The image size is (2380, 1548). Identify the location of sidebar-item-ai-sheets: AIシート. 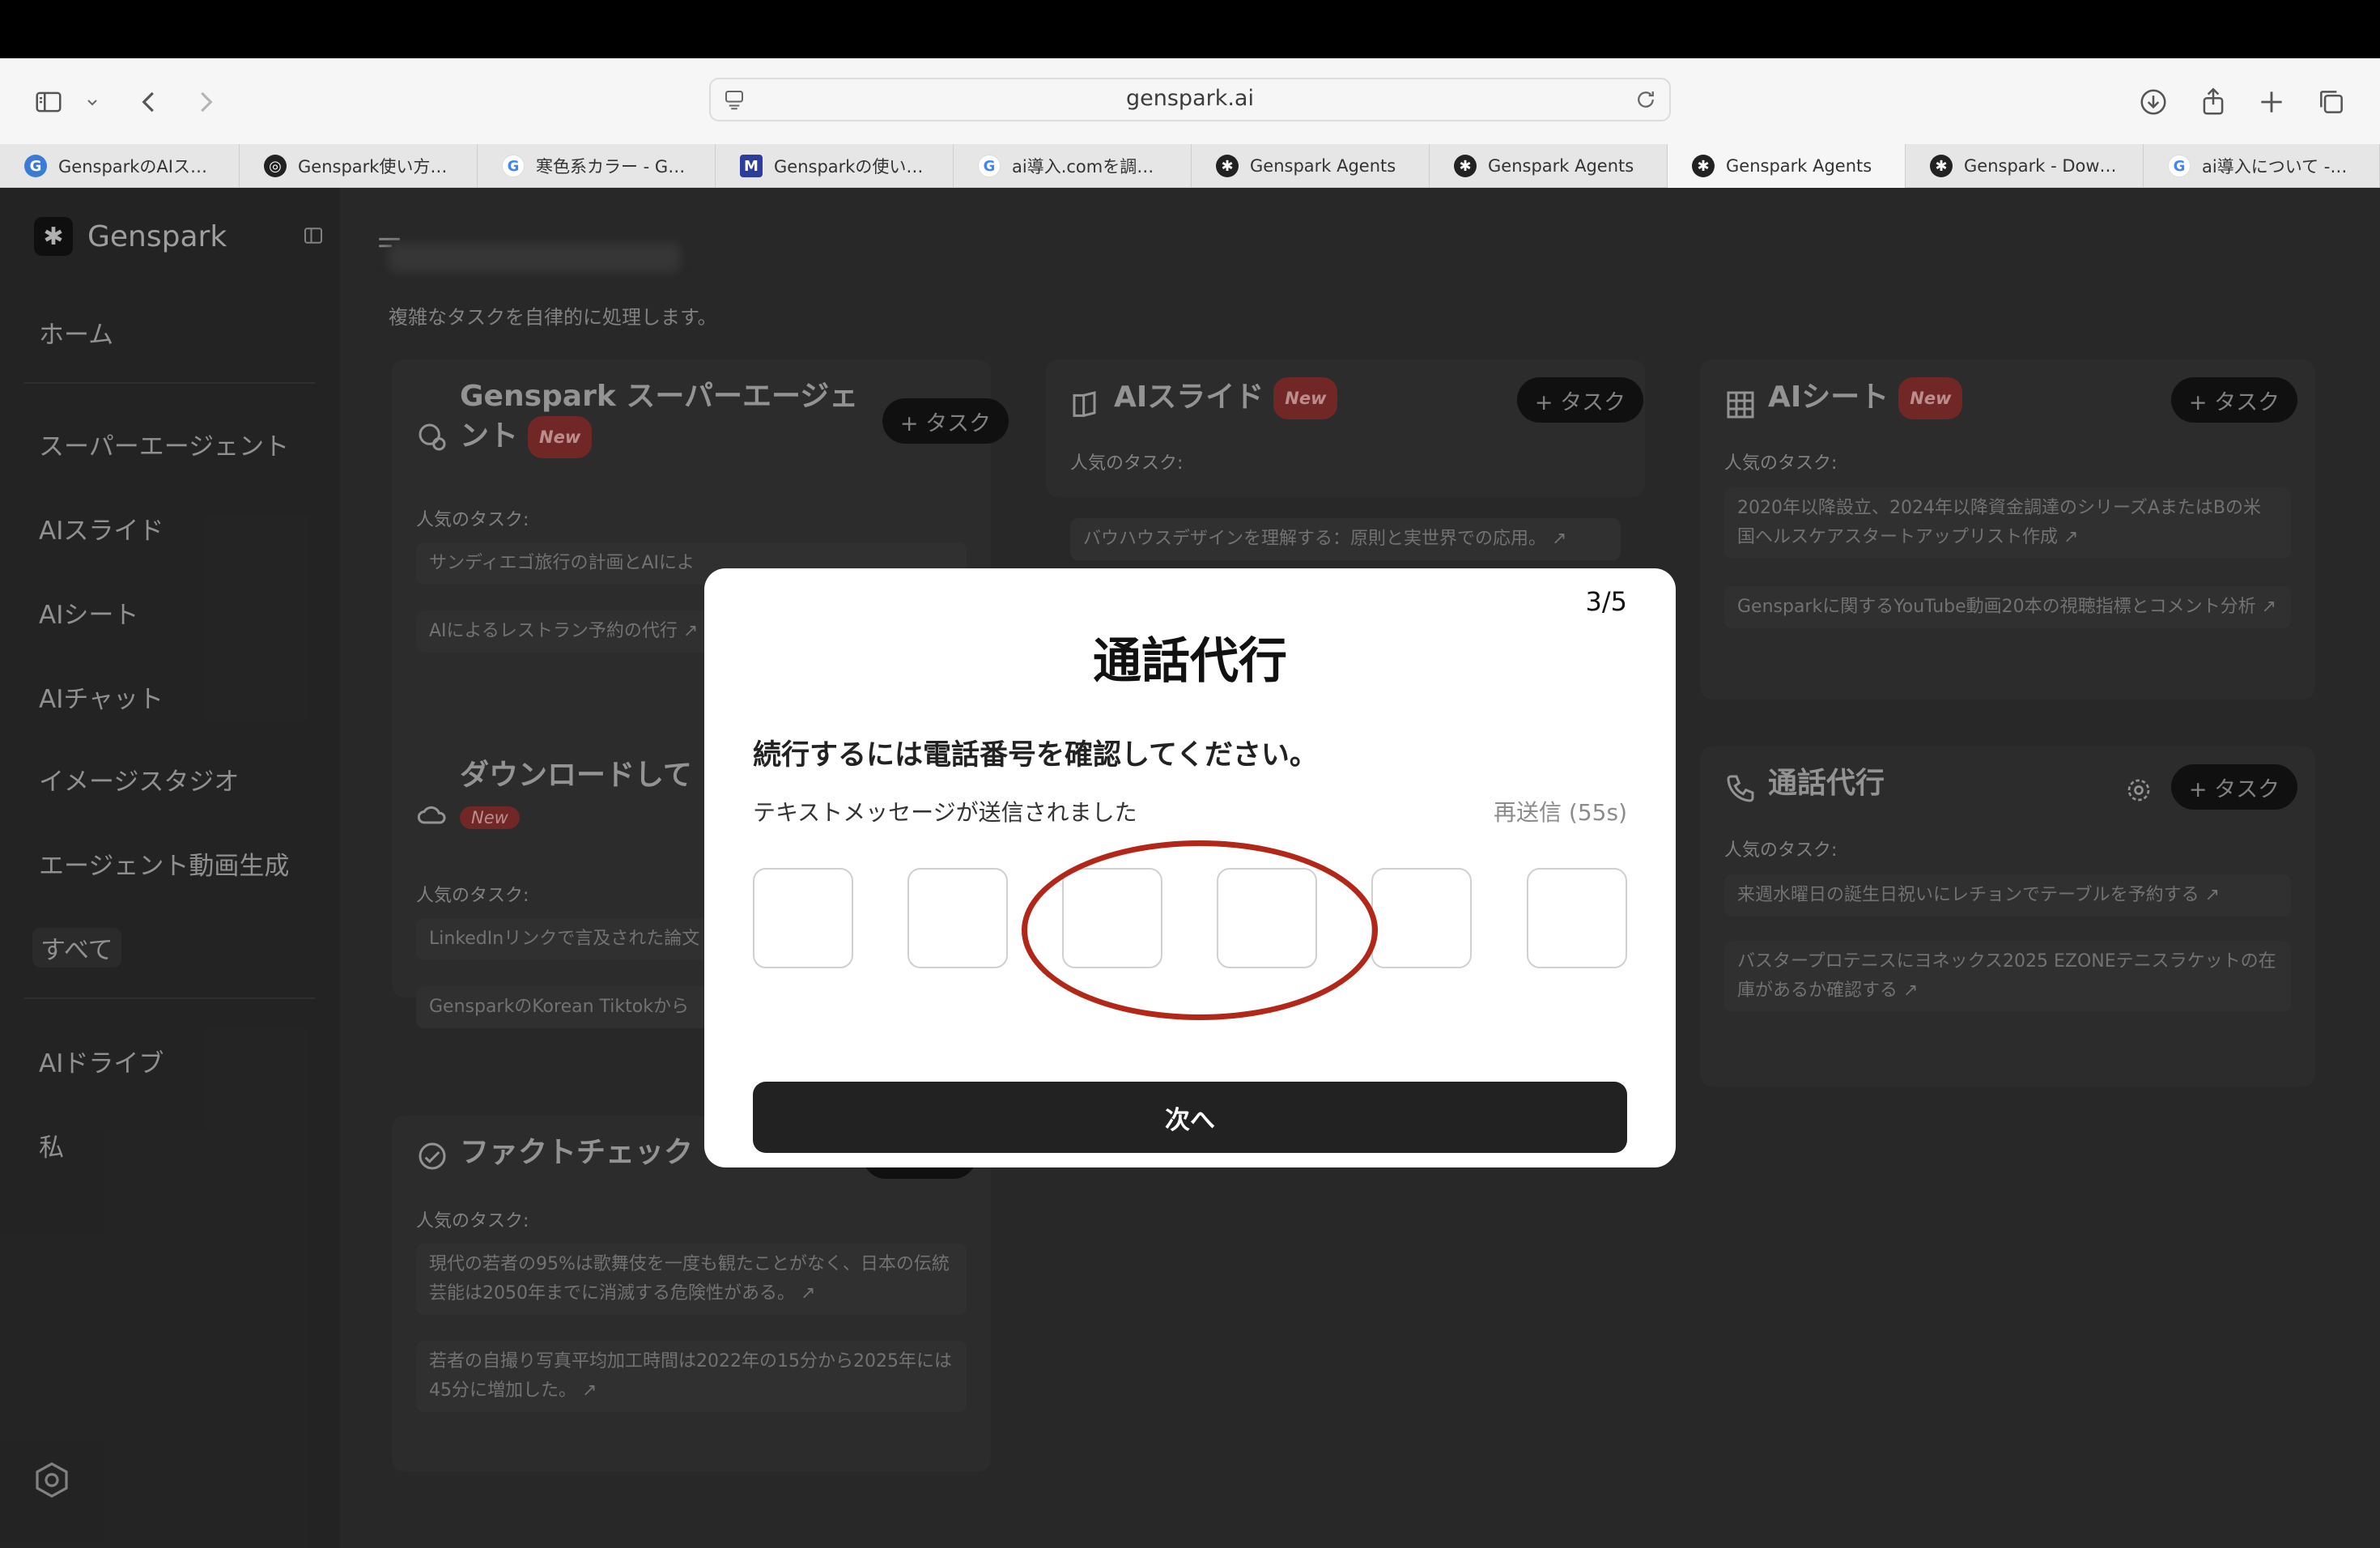
(88, 612).